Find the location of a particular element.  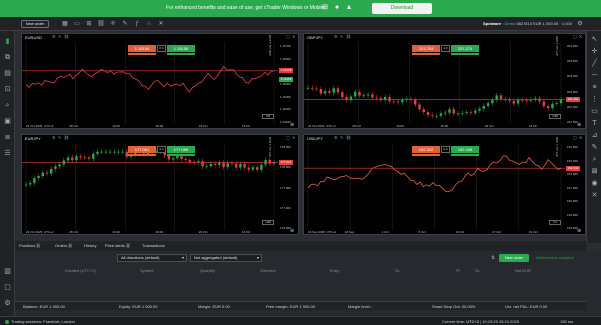

calendar-icon: ▣ is located at coordinates (7, 121).